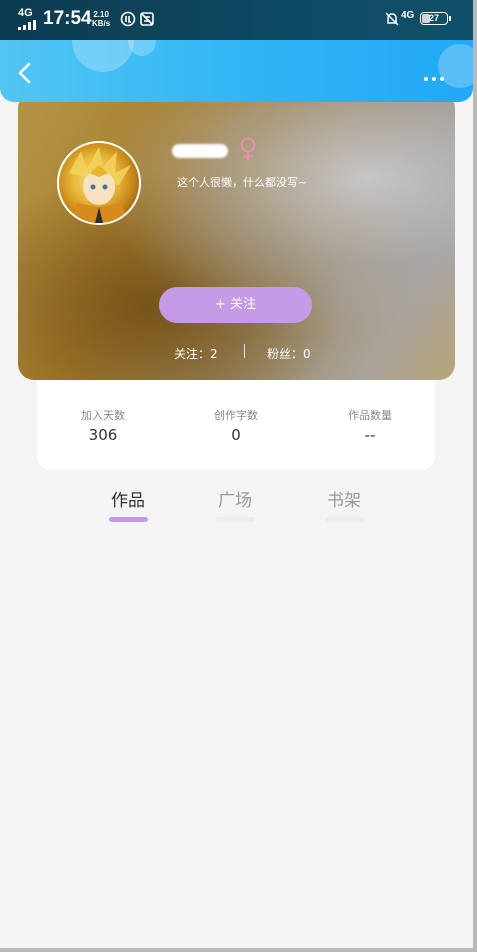  What do you see at coordinates (289, 353) in the screenshot?
I see `fans-count: 粉丝：0` at bounding box center [289, 353].